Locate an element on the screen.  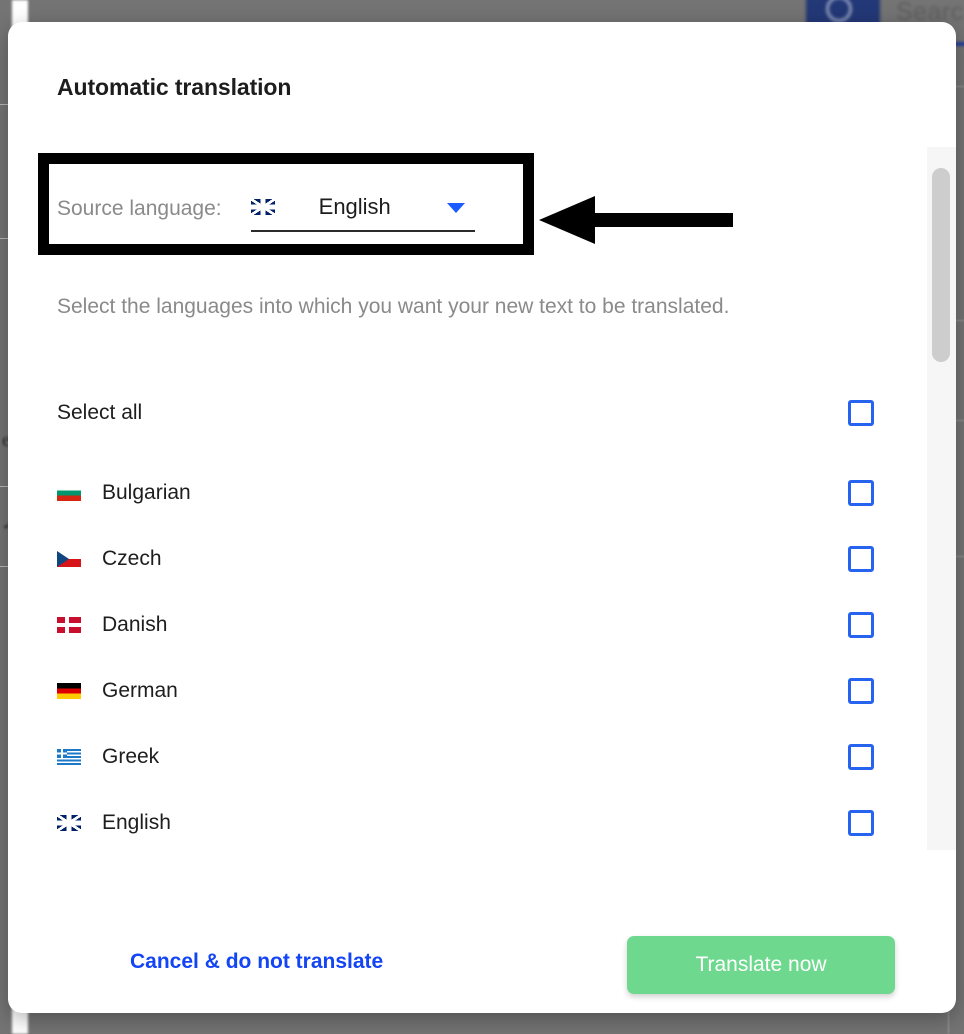
select-all-label: Select all is located at coordinates (100, 412).